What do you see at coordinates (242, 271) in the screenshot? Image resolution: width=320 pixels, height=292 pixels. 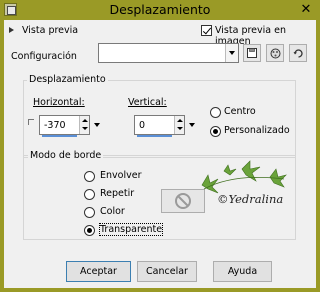 I see `help-button: Ayuda` at bounding box center [242, 271].